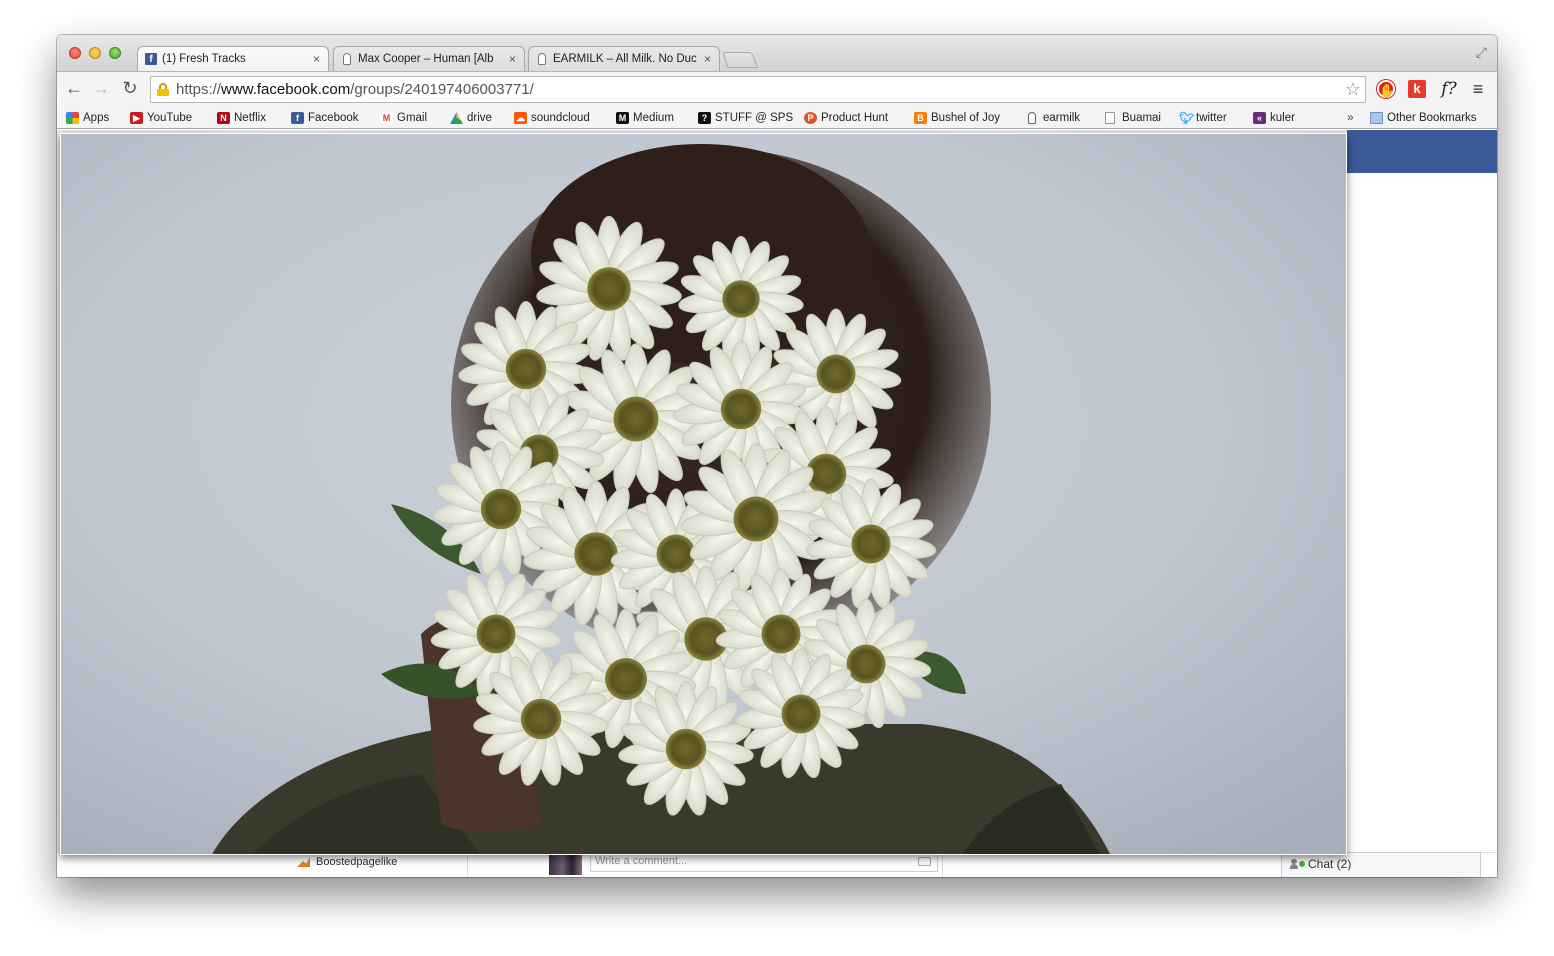  Describe the element at coordinates (1350, 117) in the screenshot. I see `bookmarks-overflow-chevron-icon: »` at that location.